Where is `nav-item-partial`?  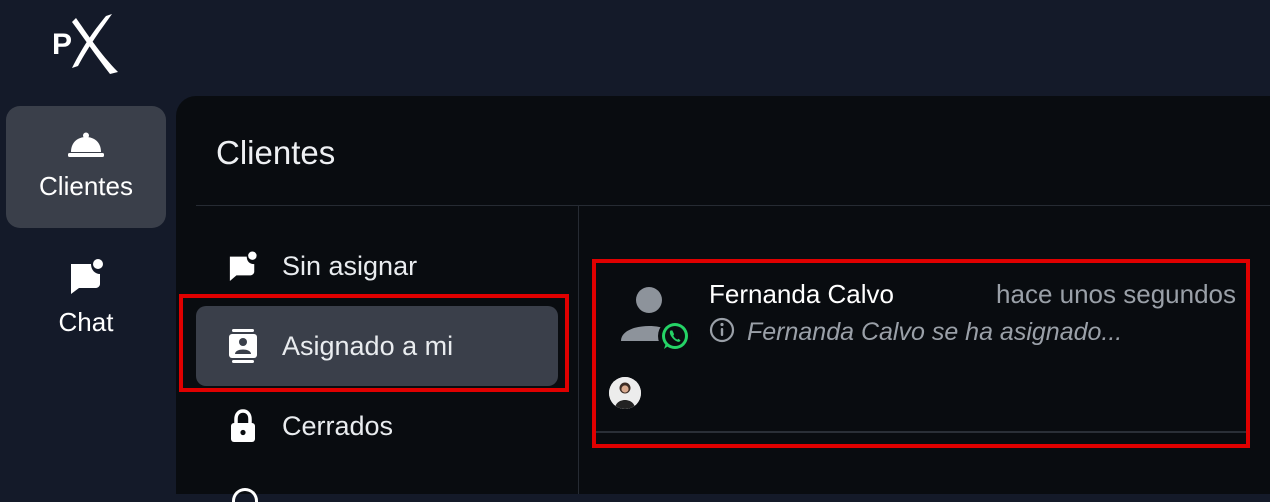 nav-item-partial is located at coordinates (245, 495).